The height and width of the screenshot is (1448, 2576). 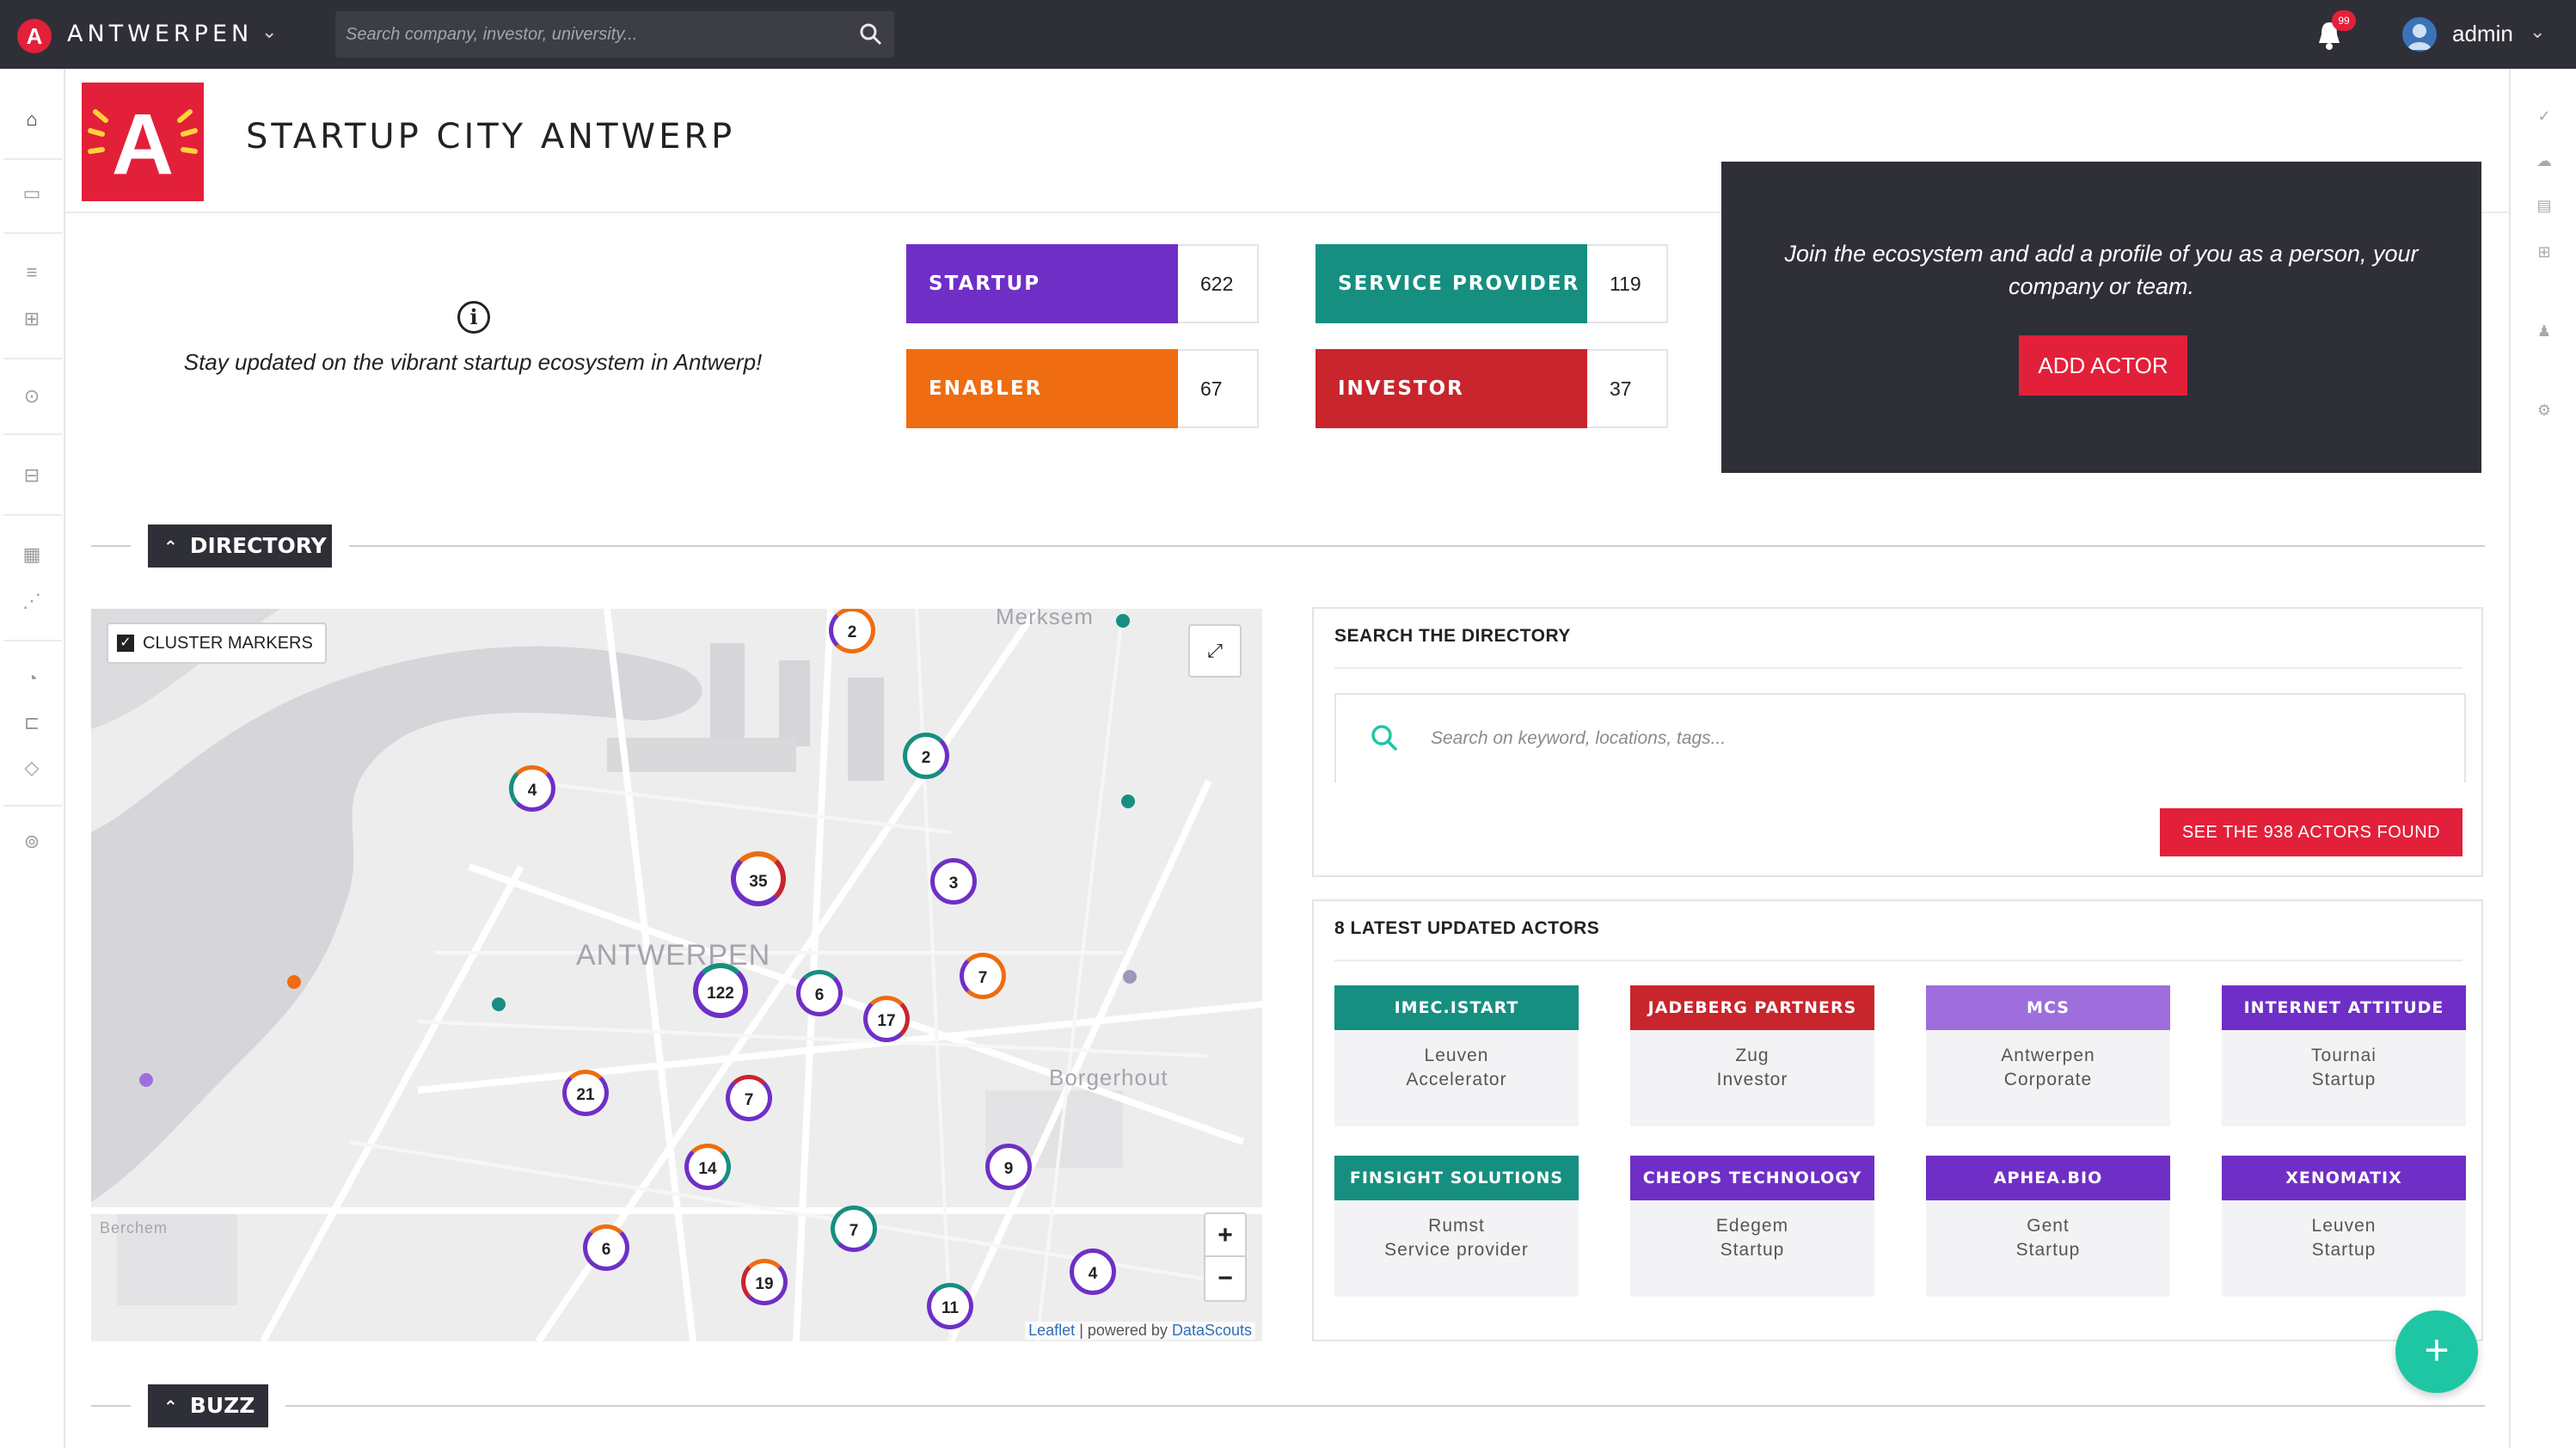 What do you see at coordinates (765, 1282) in the screenshot?
I see `map-cluster: 19` at bounding box center [765, 1282].